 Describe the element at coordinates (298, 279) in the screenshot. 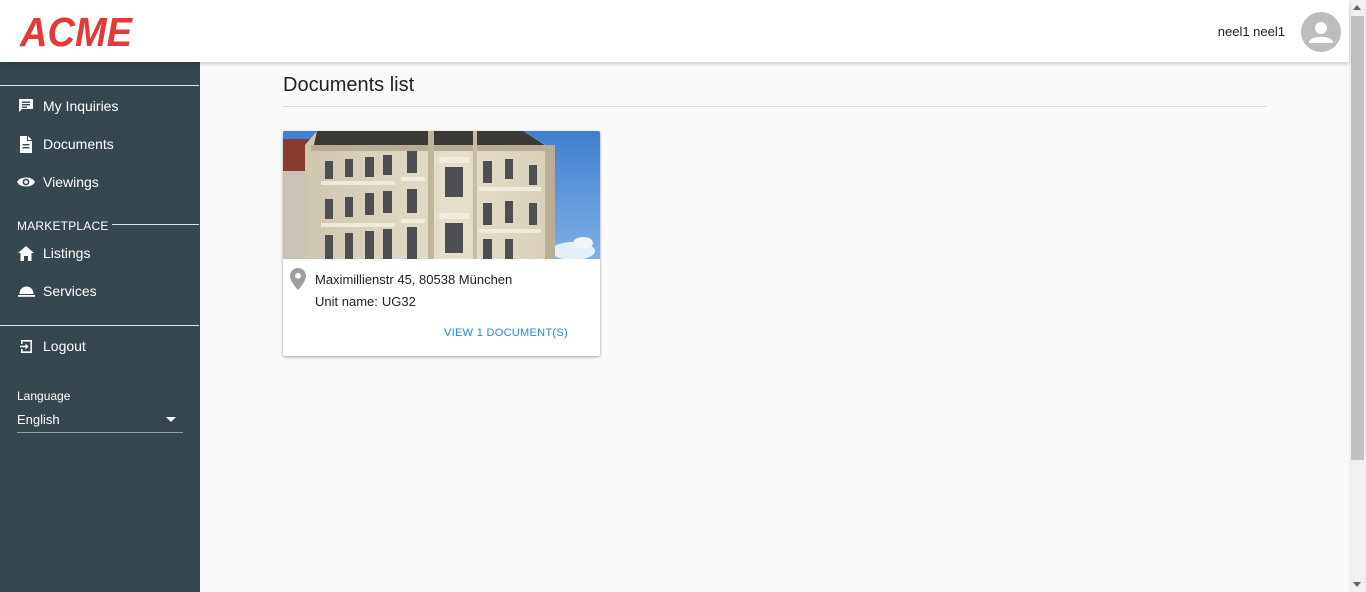

I see `location-pin-icon` at that location.